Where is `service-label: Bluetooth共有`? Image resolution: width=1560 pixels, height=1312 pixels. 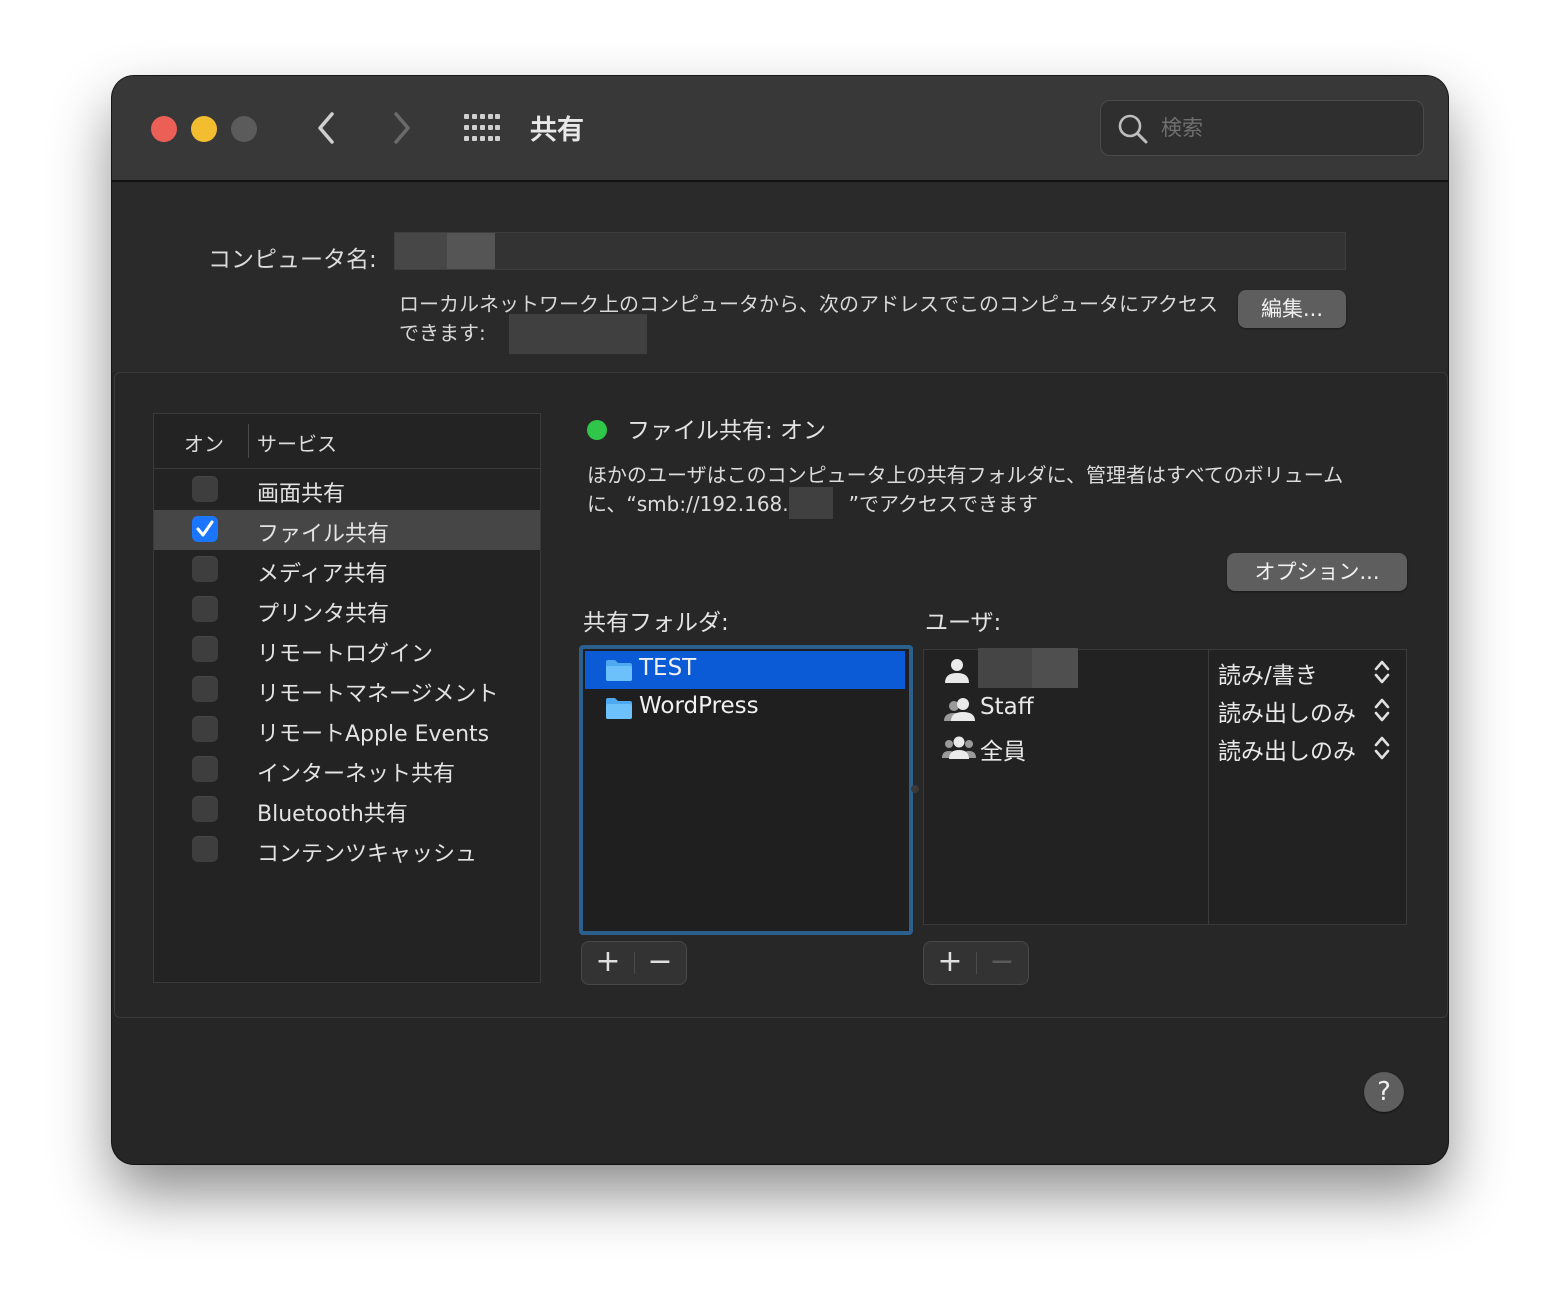
service-label: Bluetooth共有 is located at coordinates (332, 814).